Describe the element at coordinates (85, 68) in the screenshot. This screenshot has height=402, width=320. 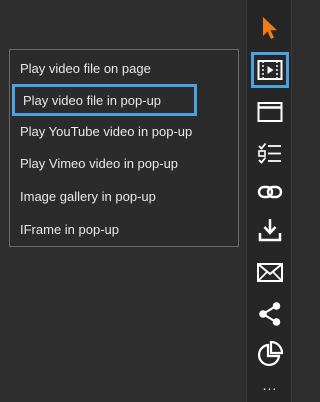
I see `menu-item-label: Play video file on page` at that location.